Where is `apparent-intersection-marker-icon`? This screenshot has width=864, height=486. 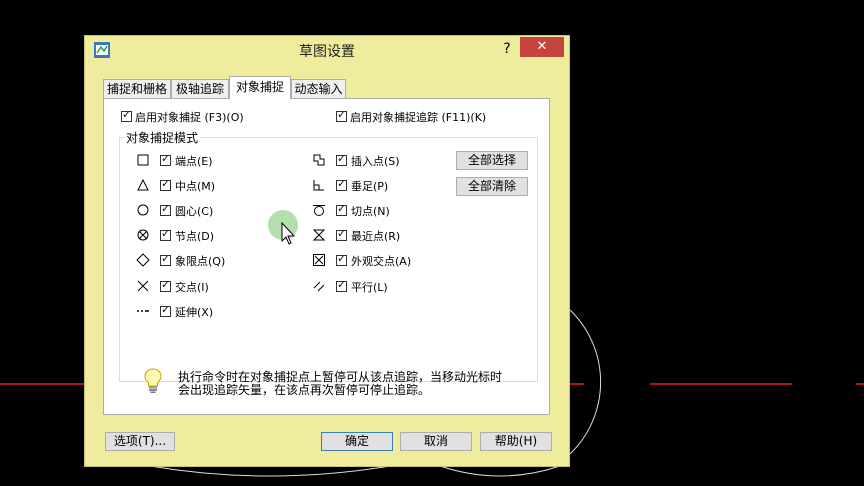
apparent-intersection-marker-icon is located at coordinates (319, 260).